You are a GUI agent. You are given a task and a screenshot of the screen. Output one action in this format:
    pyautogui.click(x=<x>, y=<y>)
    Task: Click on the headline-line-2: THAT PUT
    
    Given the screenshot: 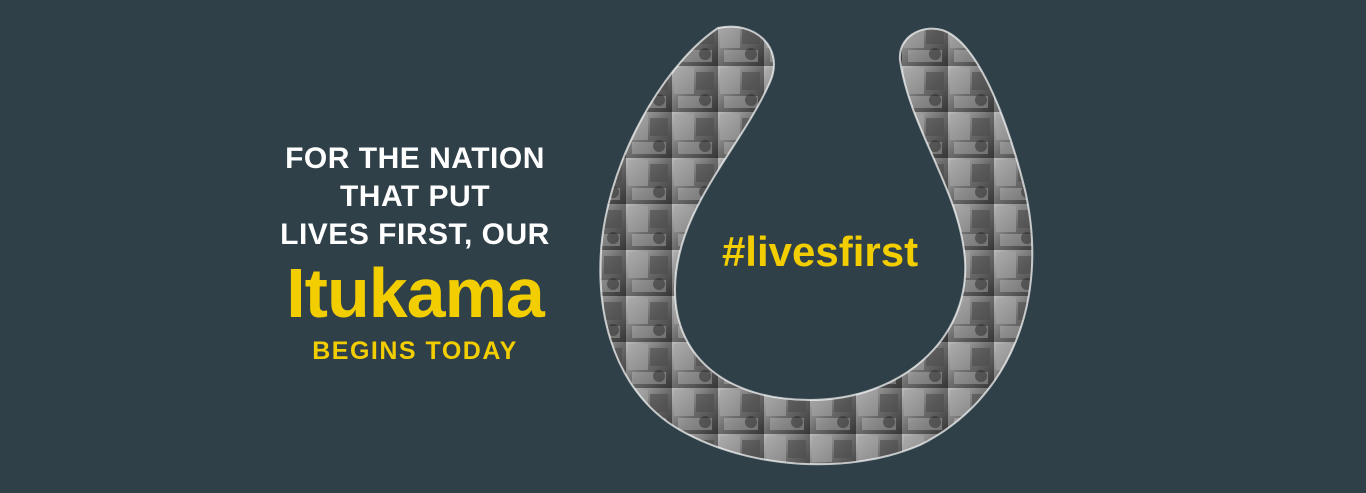 What is the action you would take?
    pyautogui.click(x=415, y=196)
    